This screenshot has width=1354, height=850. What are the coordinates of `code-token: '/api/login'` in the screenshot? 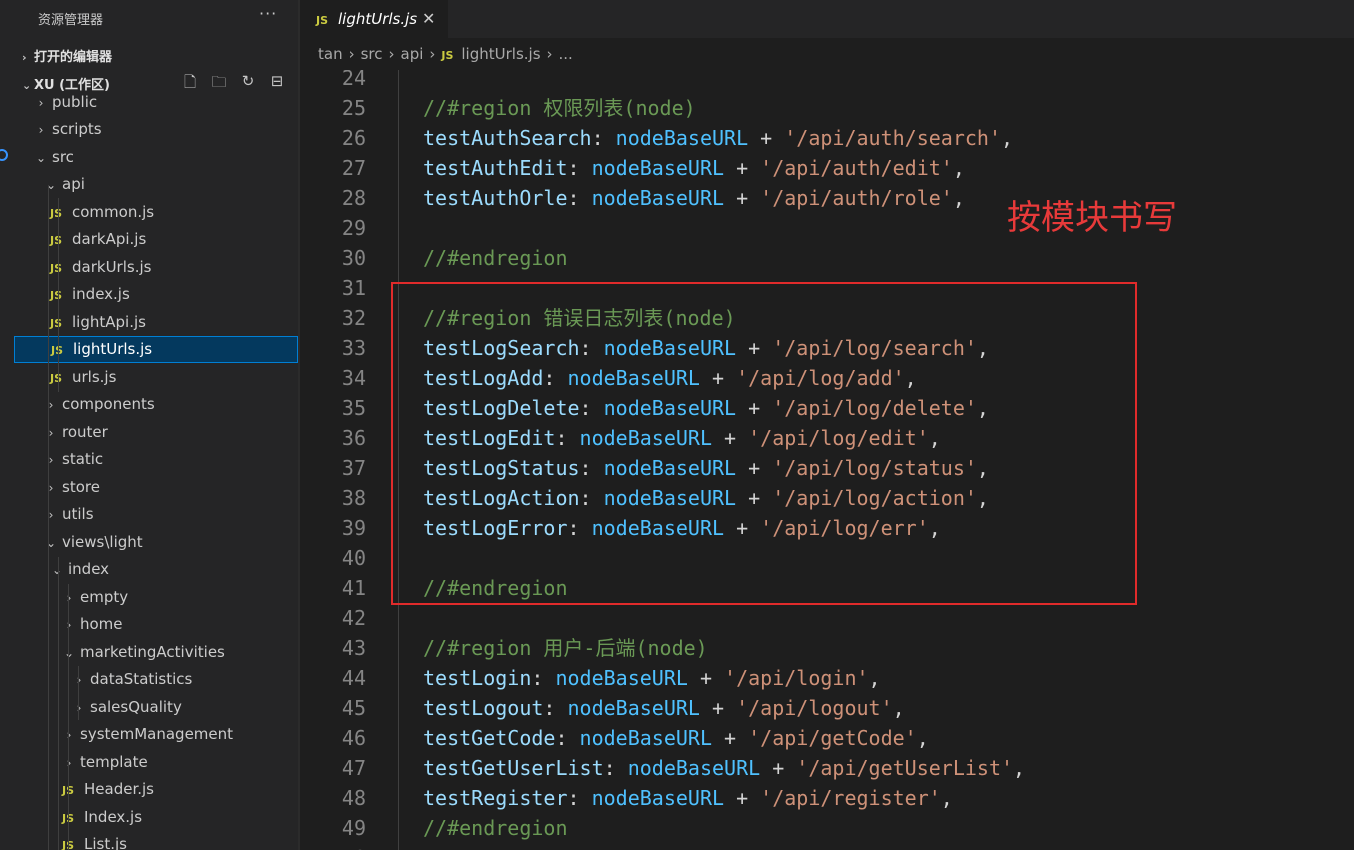 It's located at (796, 678).